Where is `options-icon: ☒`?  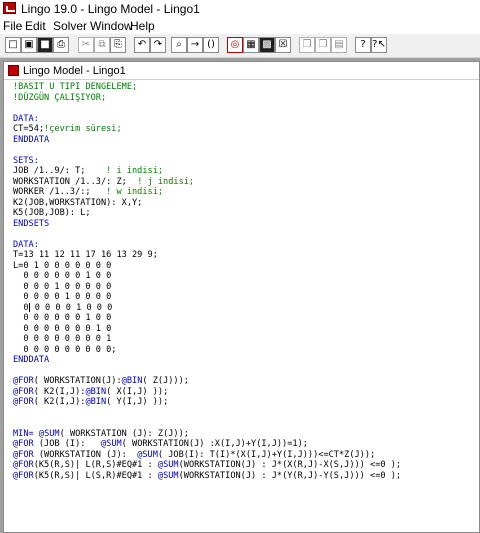 options-icon: ☒ is located at coordinates (283, 45).